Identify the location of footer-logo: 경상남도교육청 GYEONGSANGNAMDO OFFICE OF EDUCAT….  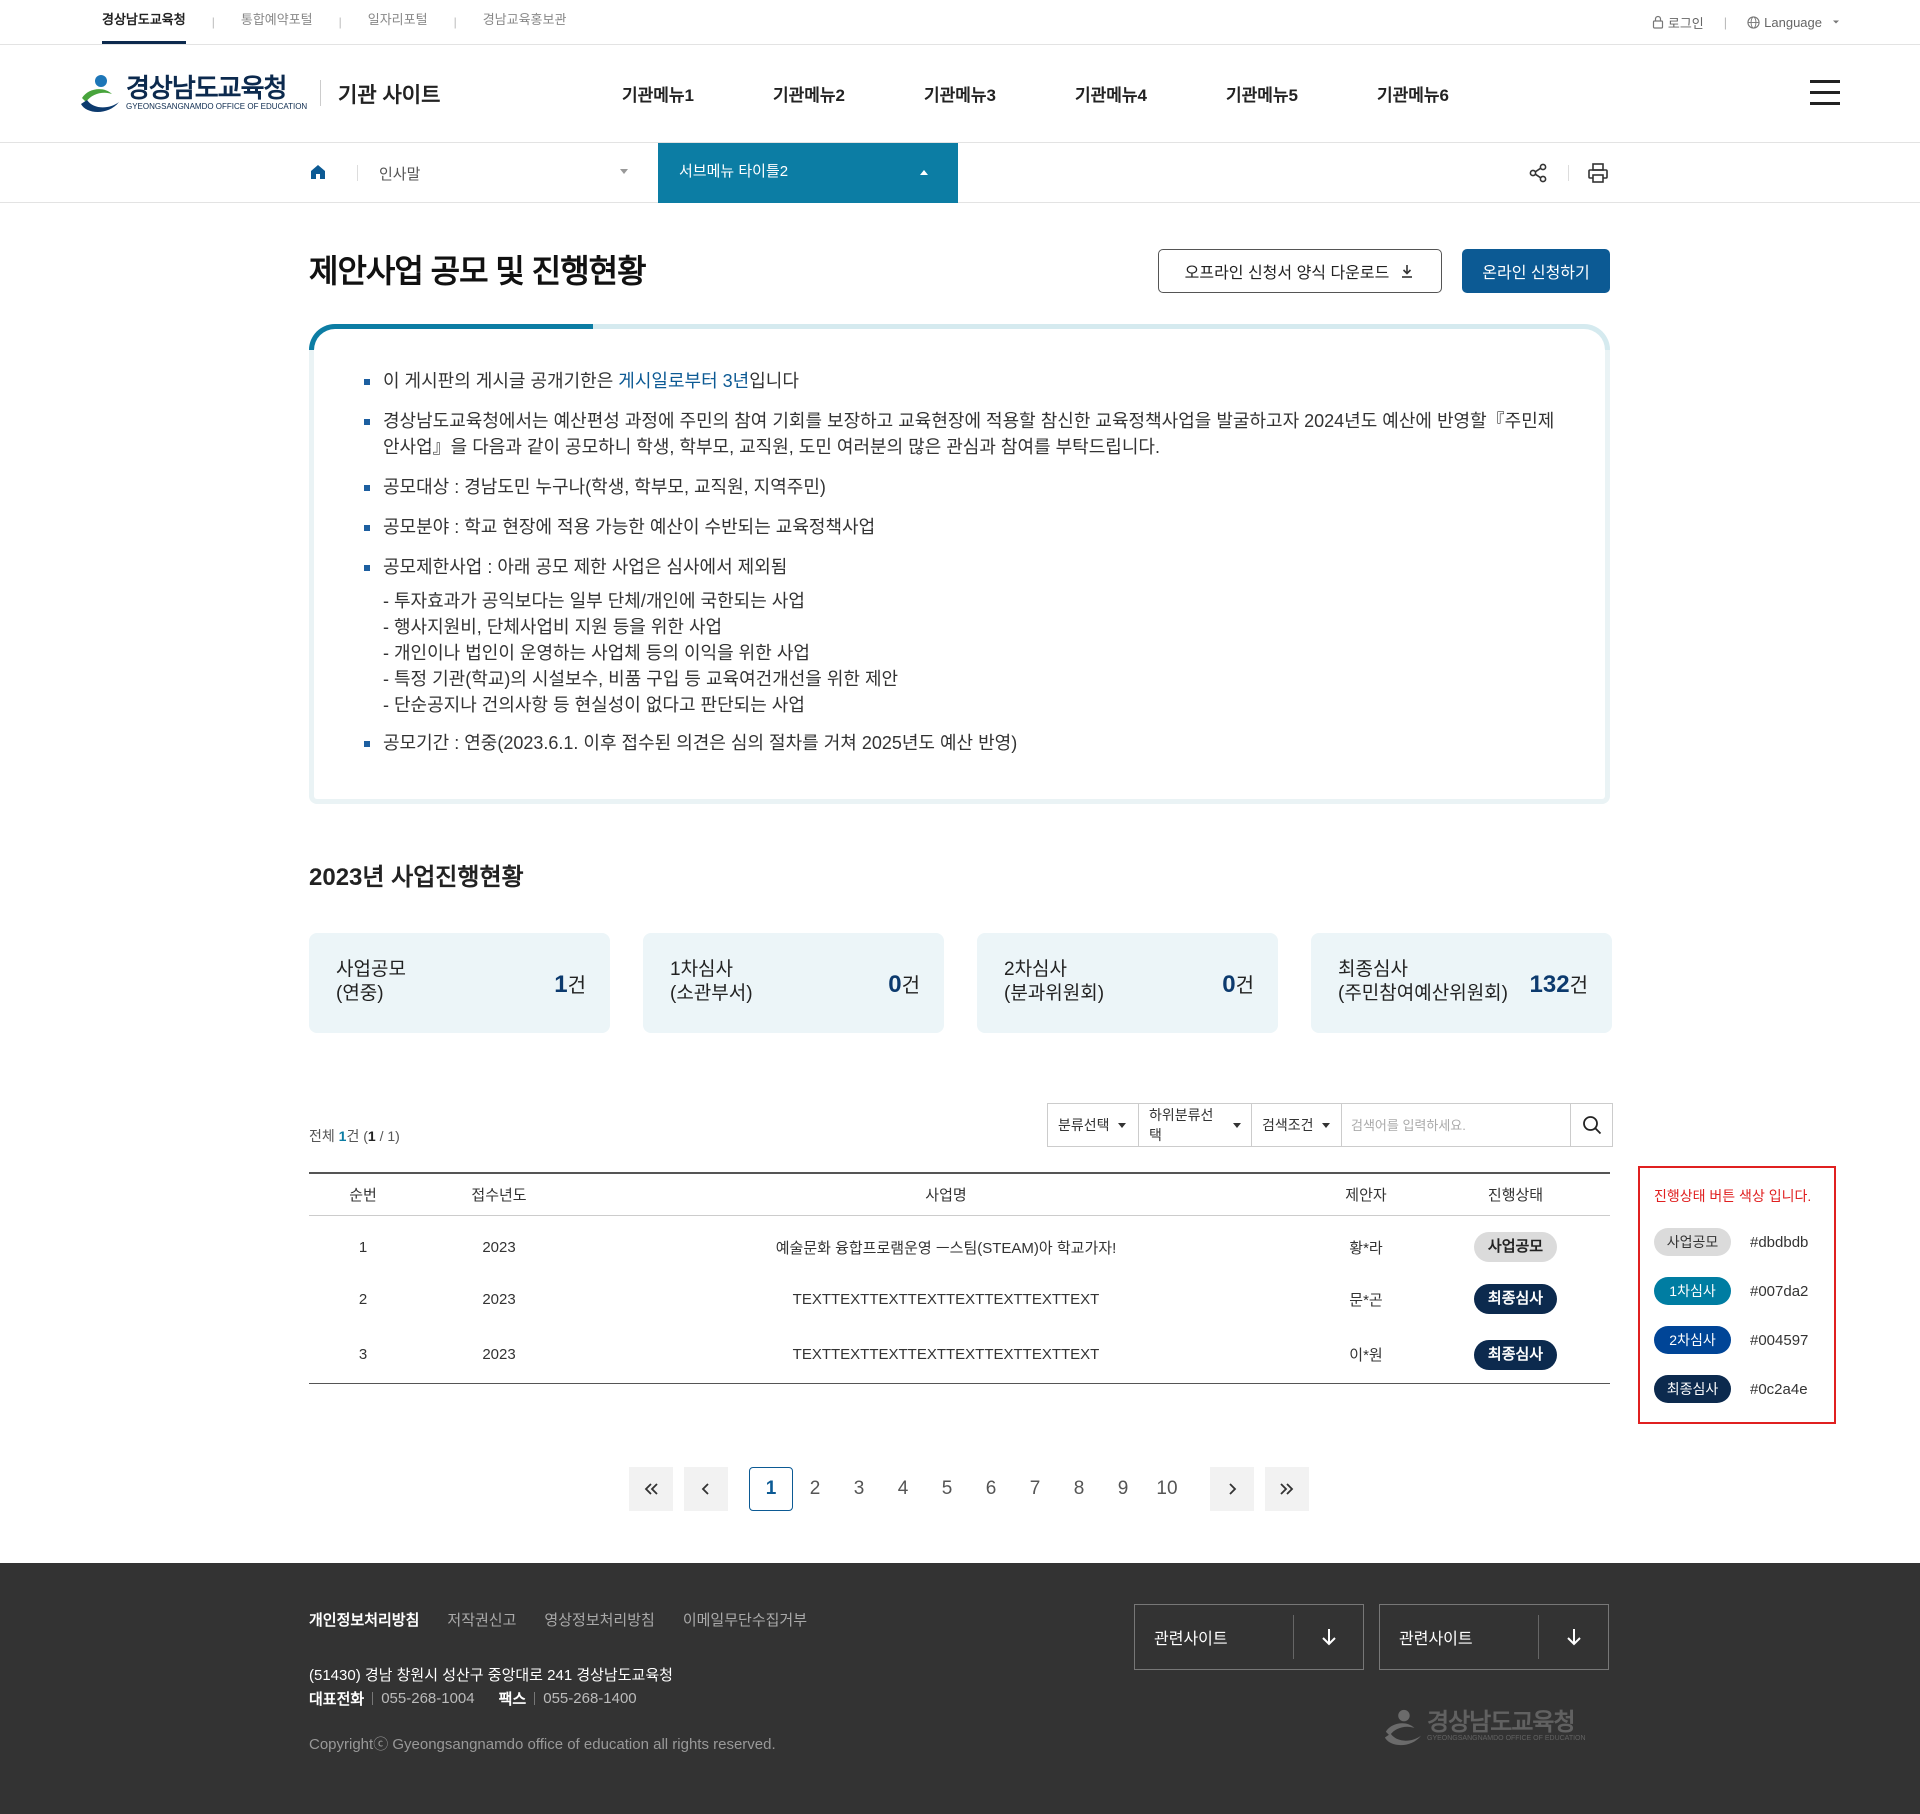
(1483, 1727).